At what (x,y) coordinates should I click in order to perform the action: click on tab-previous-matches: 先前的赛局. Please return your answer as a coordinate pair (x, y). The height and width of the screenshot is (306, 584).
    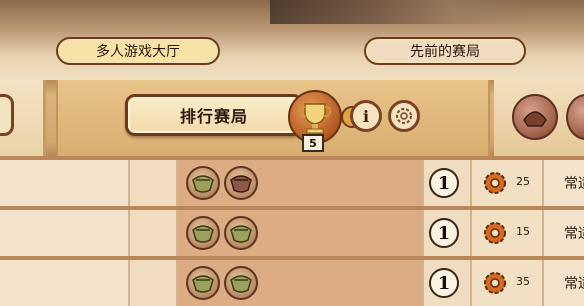
    Looking at the image, I should click on (445, 51).